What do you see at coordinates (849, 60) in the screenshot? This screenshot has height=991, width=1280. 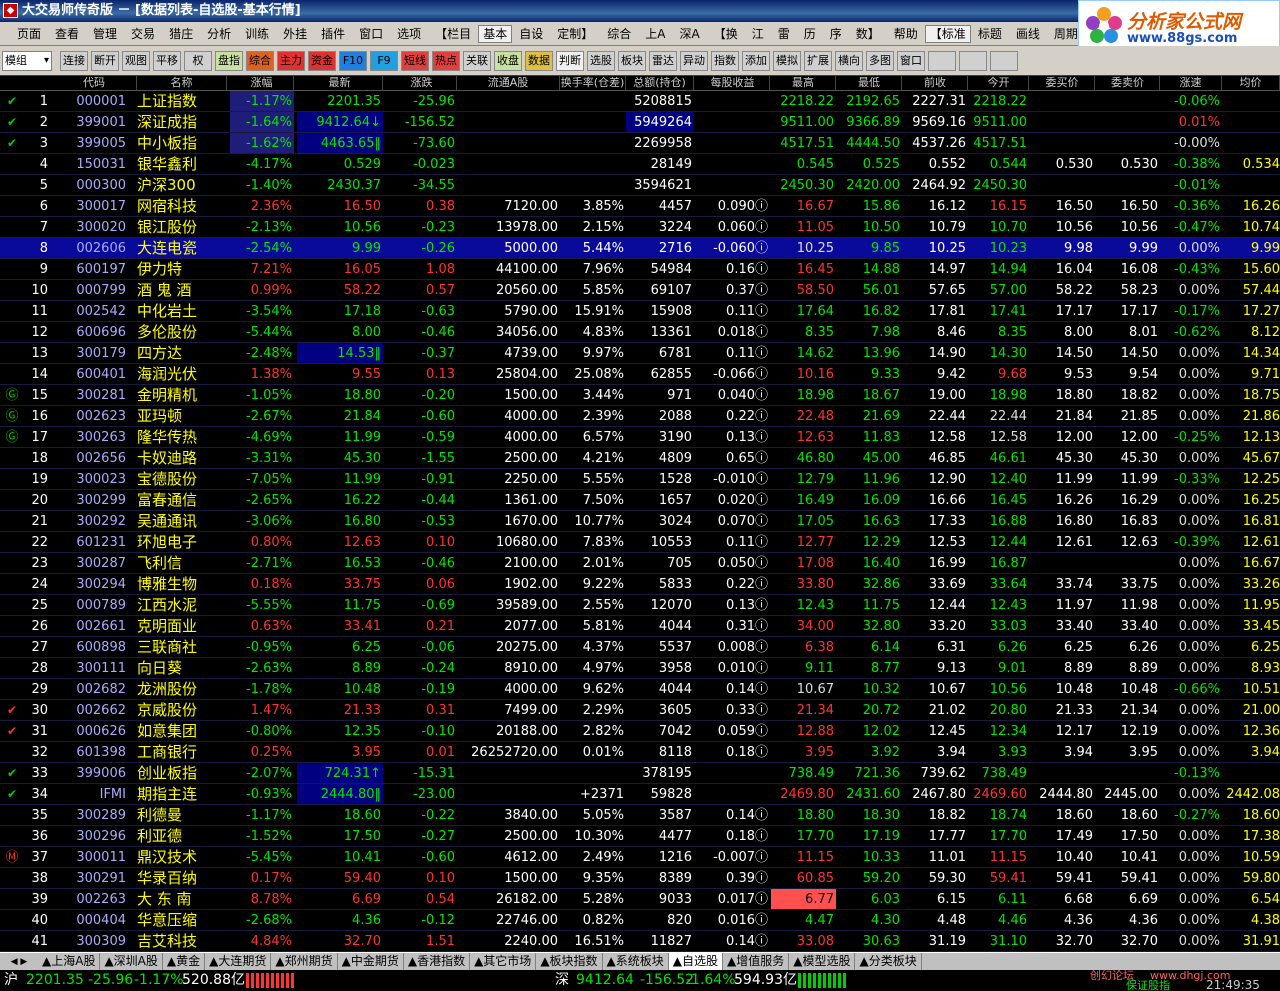 I see `toolbar-button-25: 横向` at bounding box center [849, 60].